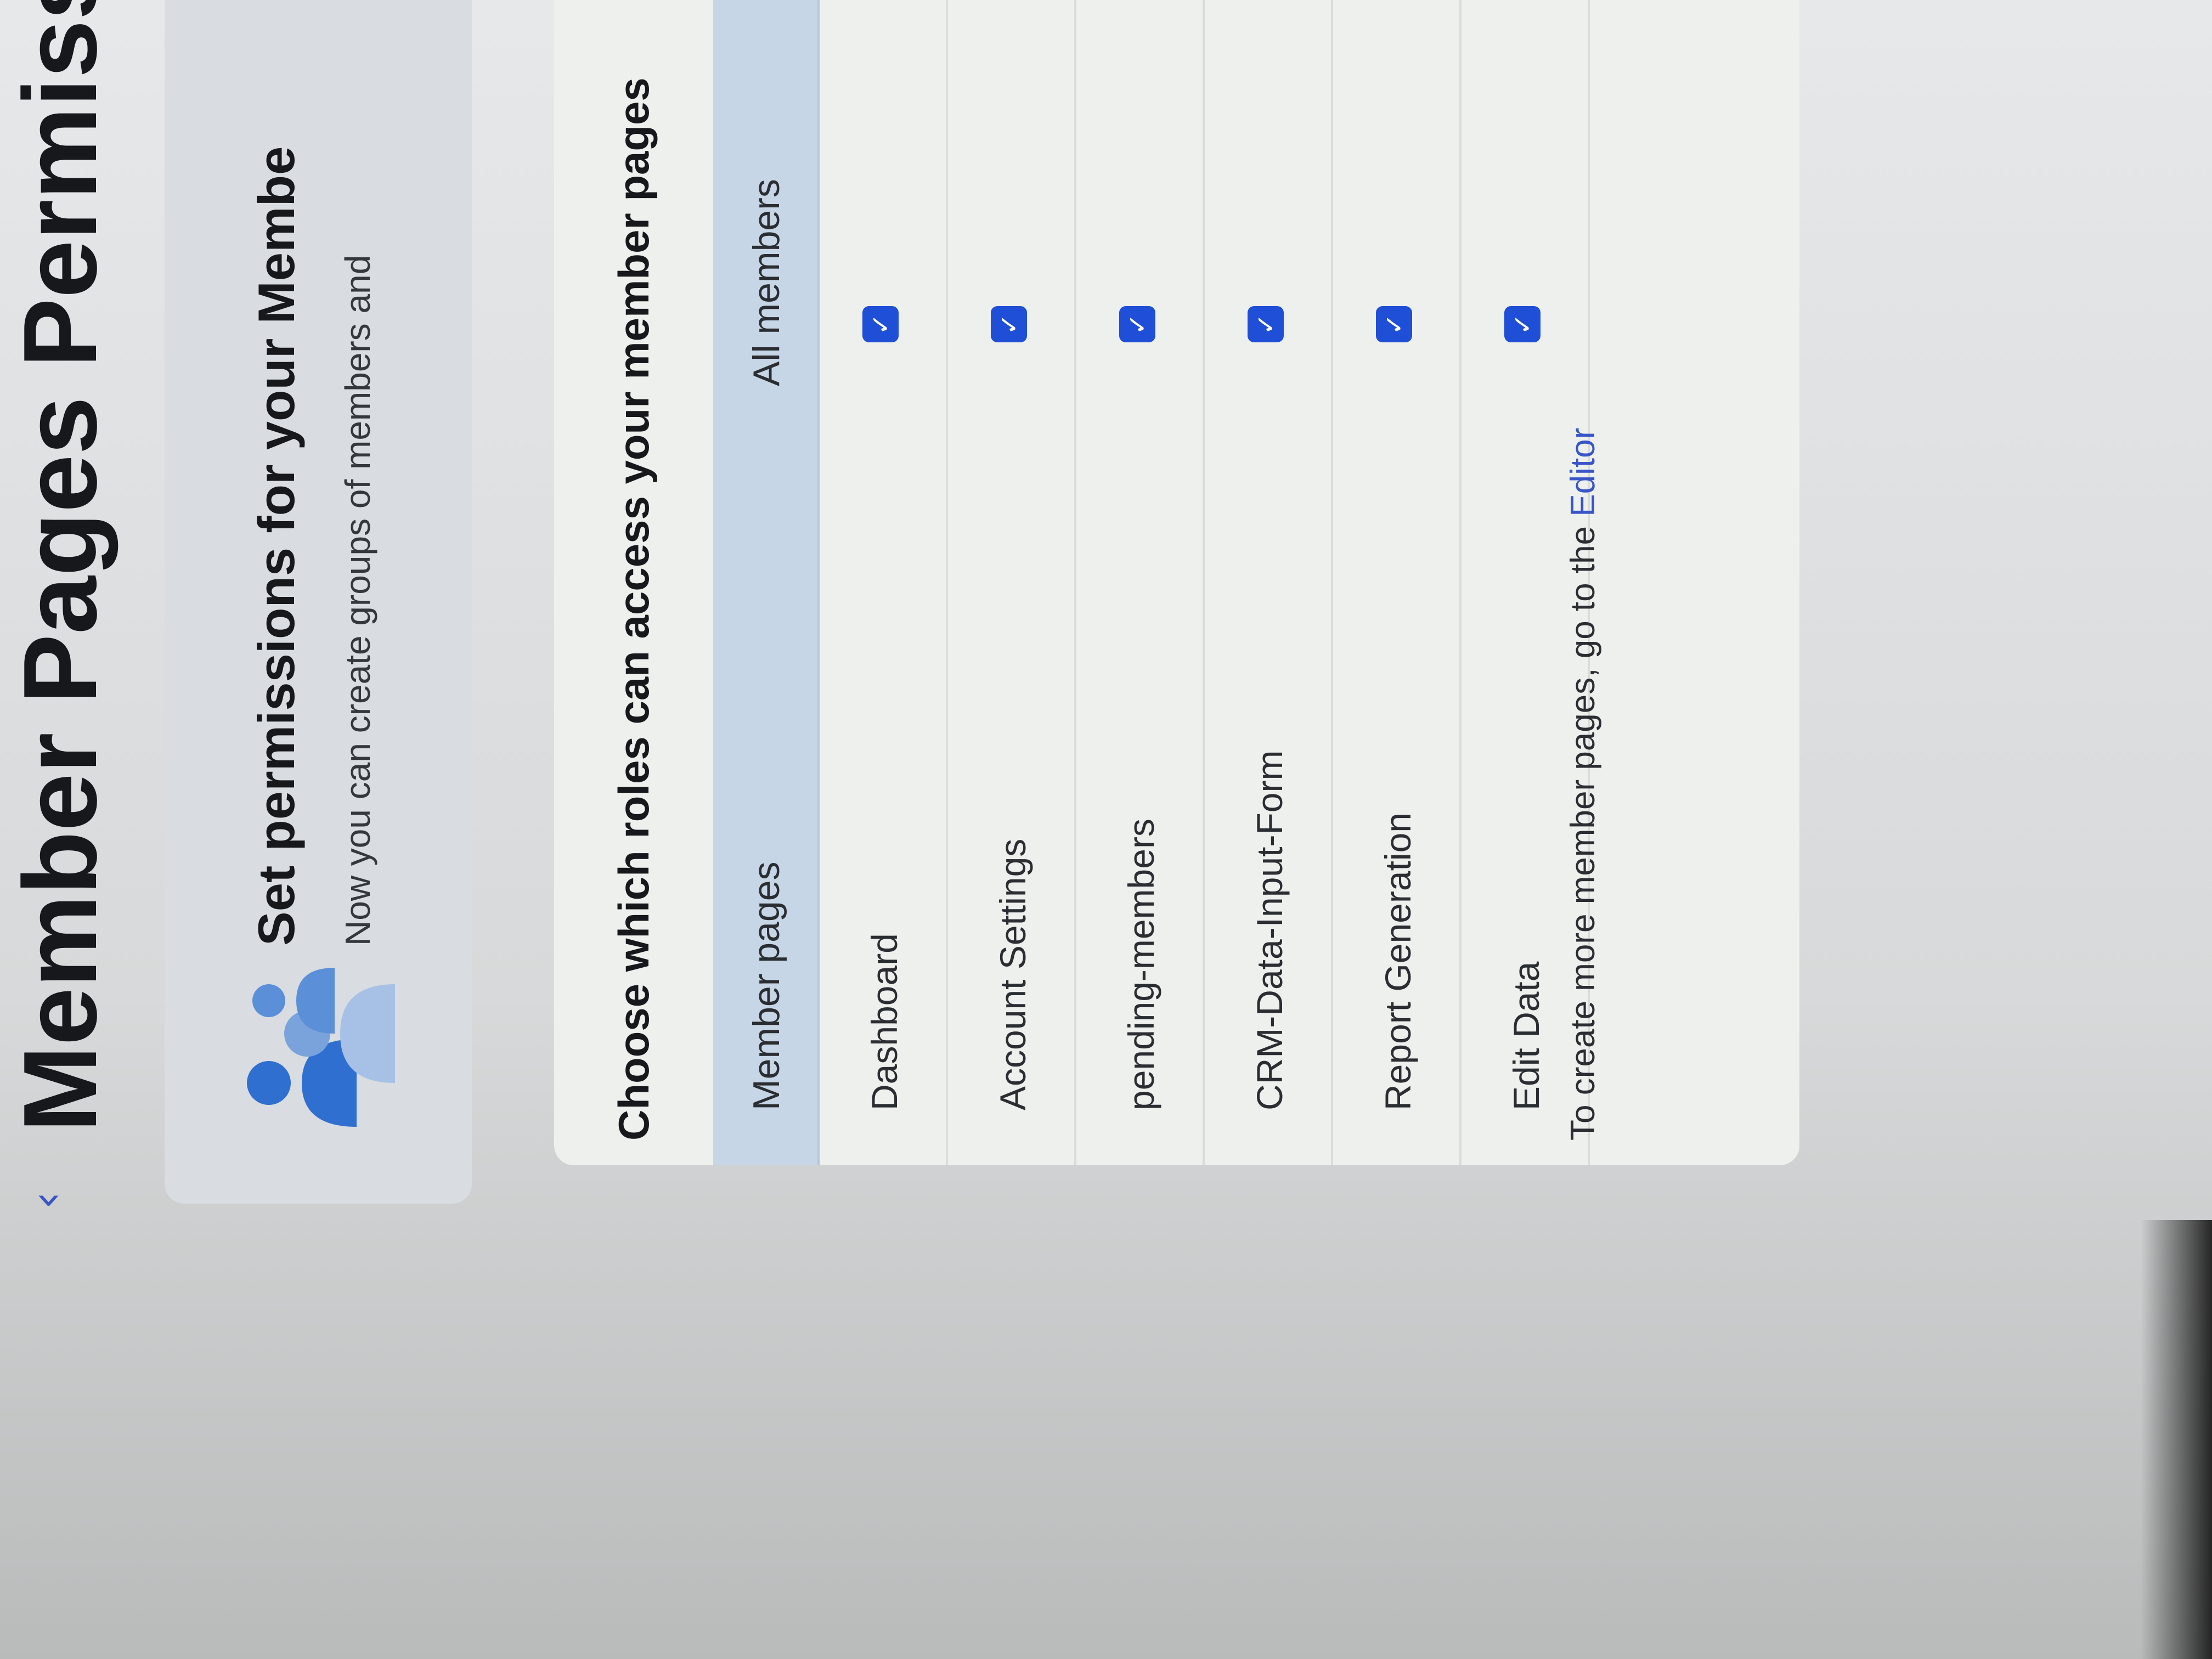 This screenshot has width=2212, height=1659. I want to click on banner-subtitle: Now you can create groups of members and, so click(357, 601).